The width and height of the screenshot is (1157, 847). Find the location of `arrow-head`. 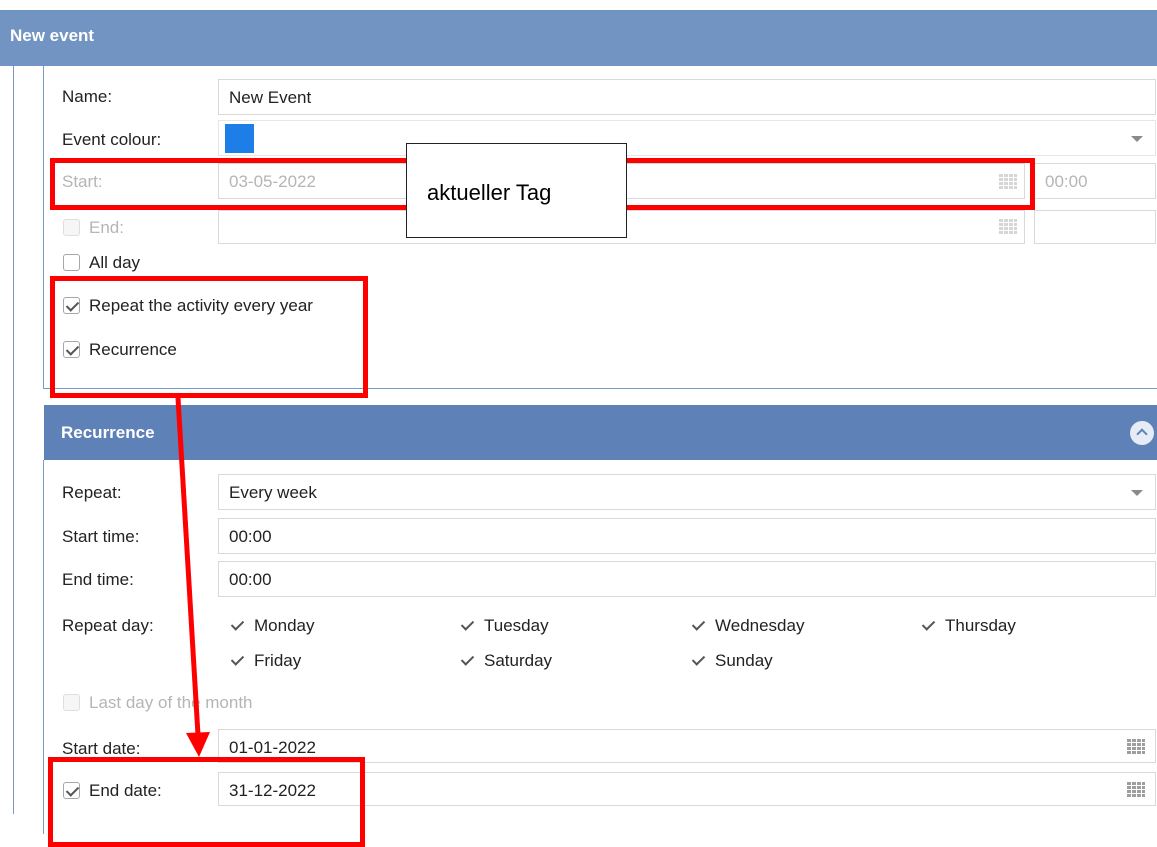

arrow-head is located at coordinates (198, 744).